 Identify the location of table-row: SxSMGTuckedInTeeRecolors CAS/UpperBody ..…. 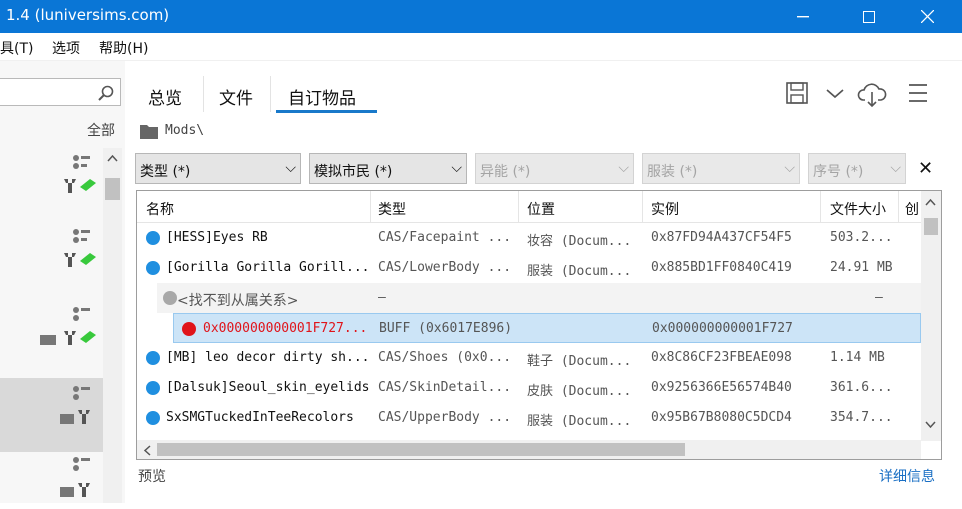
(529, 418).